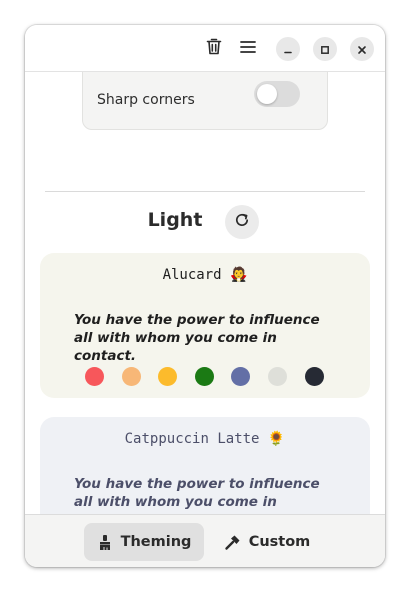  What do you see at coordinates (279, 542) in the screenshot?
I see `tab-custom-label: Custom` at bounding box center [279, 542].